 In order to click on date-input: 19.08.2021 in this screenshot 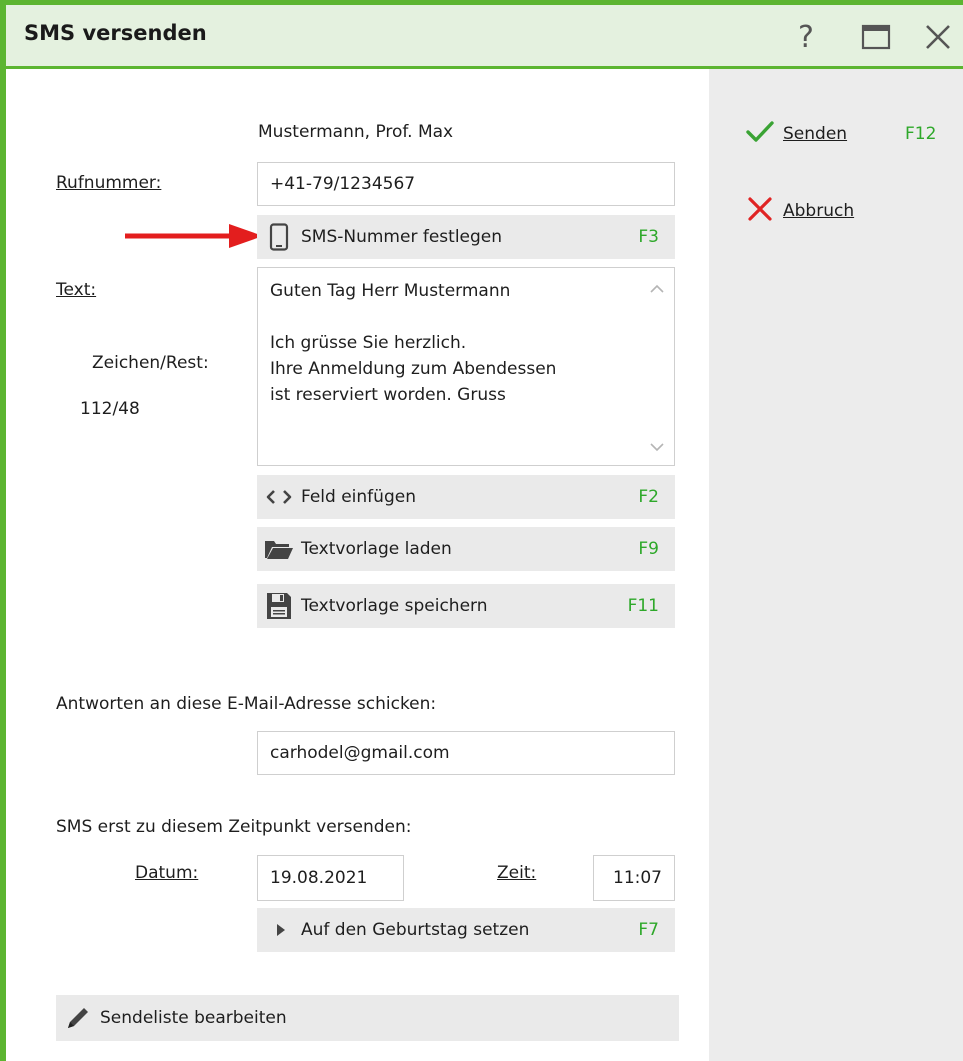, I will do `click(330, 878)`.